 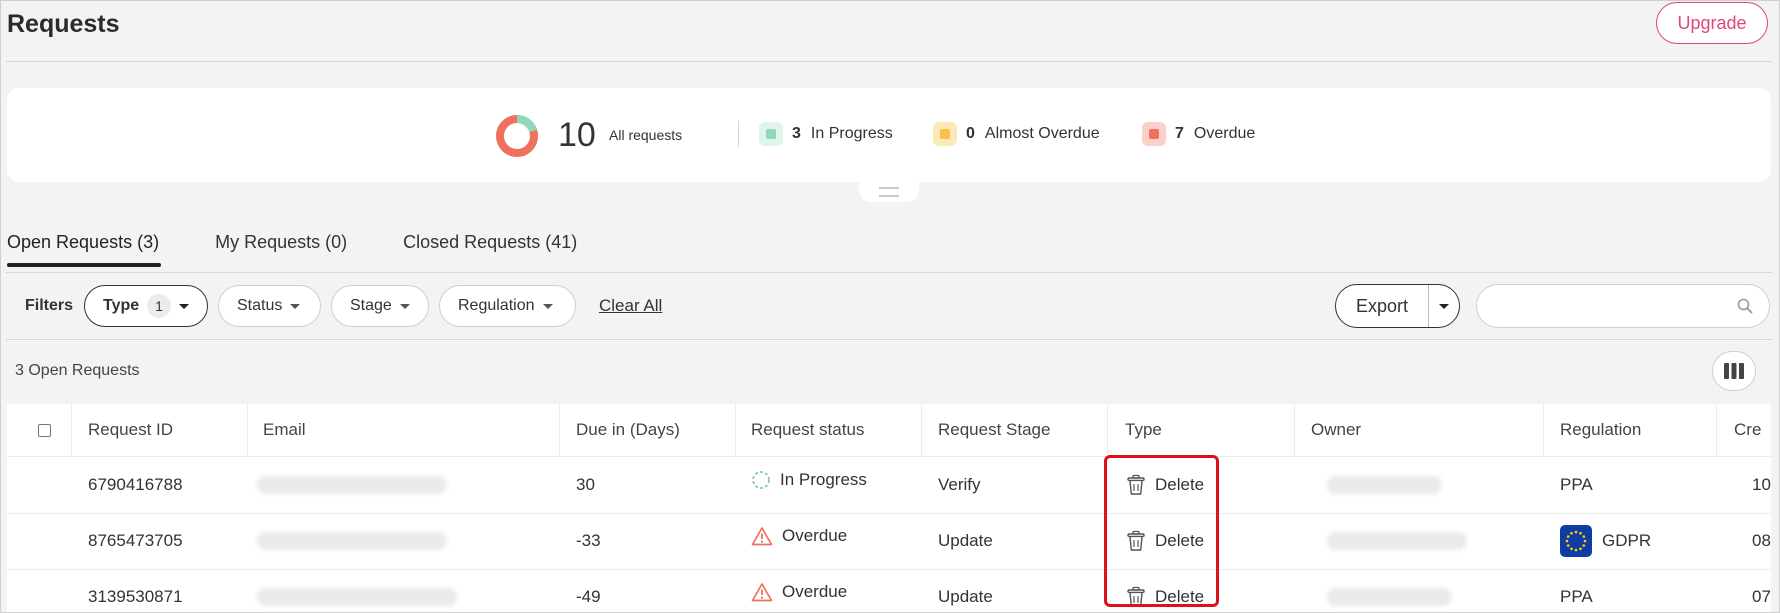 I want to click on requests-donut-chart, so click(x=517, y=136).